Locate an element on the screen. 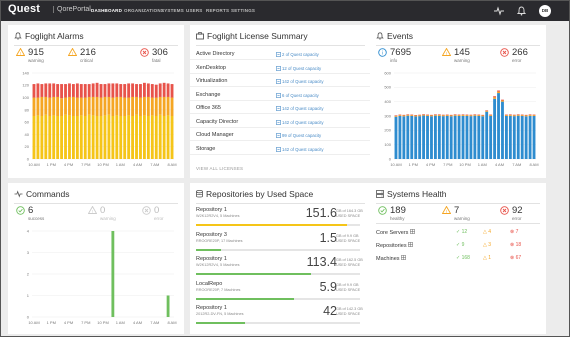 The width and height of the screenshot is (570, 337). license-capacity: 2 of Quest capacity is located at coordinates (297, 54).